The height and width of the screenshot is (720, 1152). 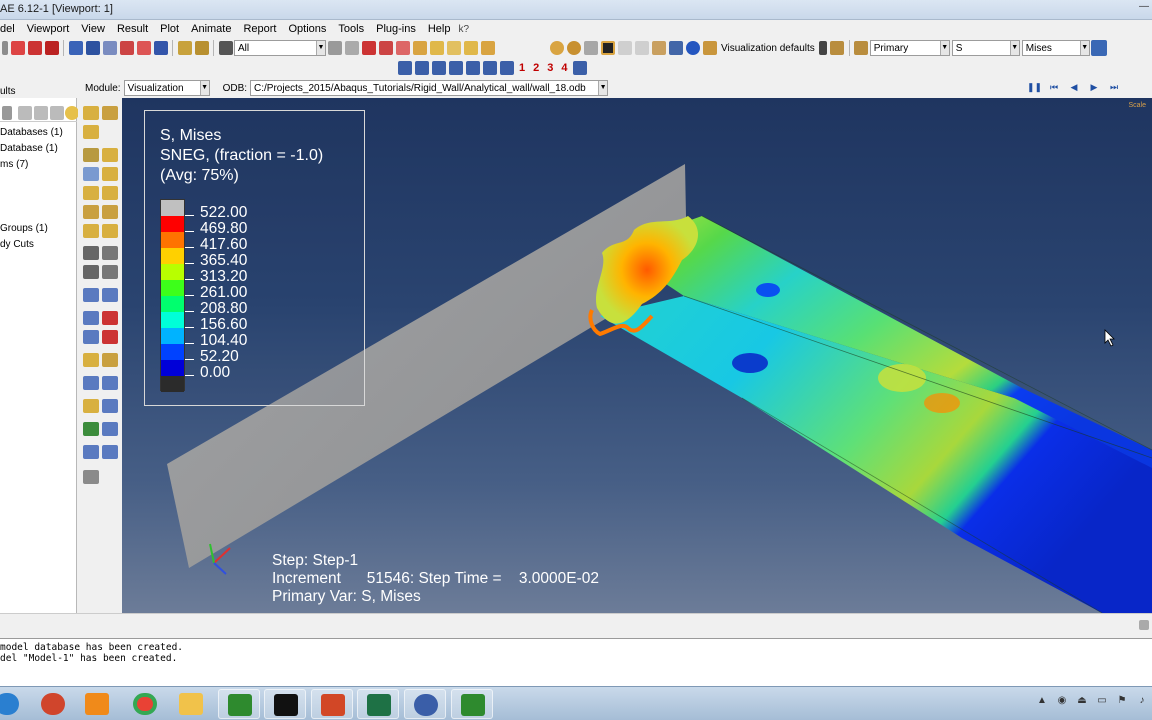 What do you see at coordinates (14, 704) in the screenshot?
I see `start-button` at bounding box center [14, 704].